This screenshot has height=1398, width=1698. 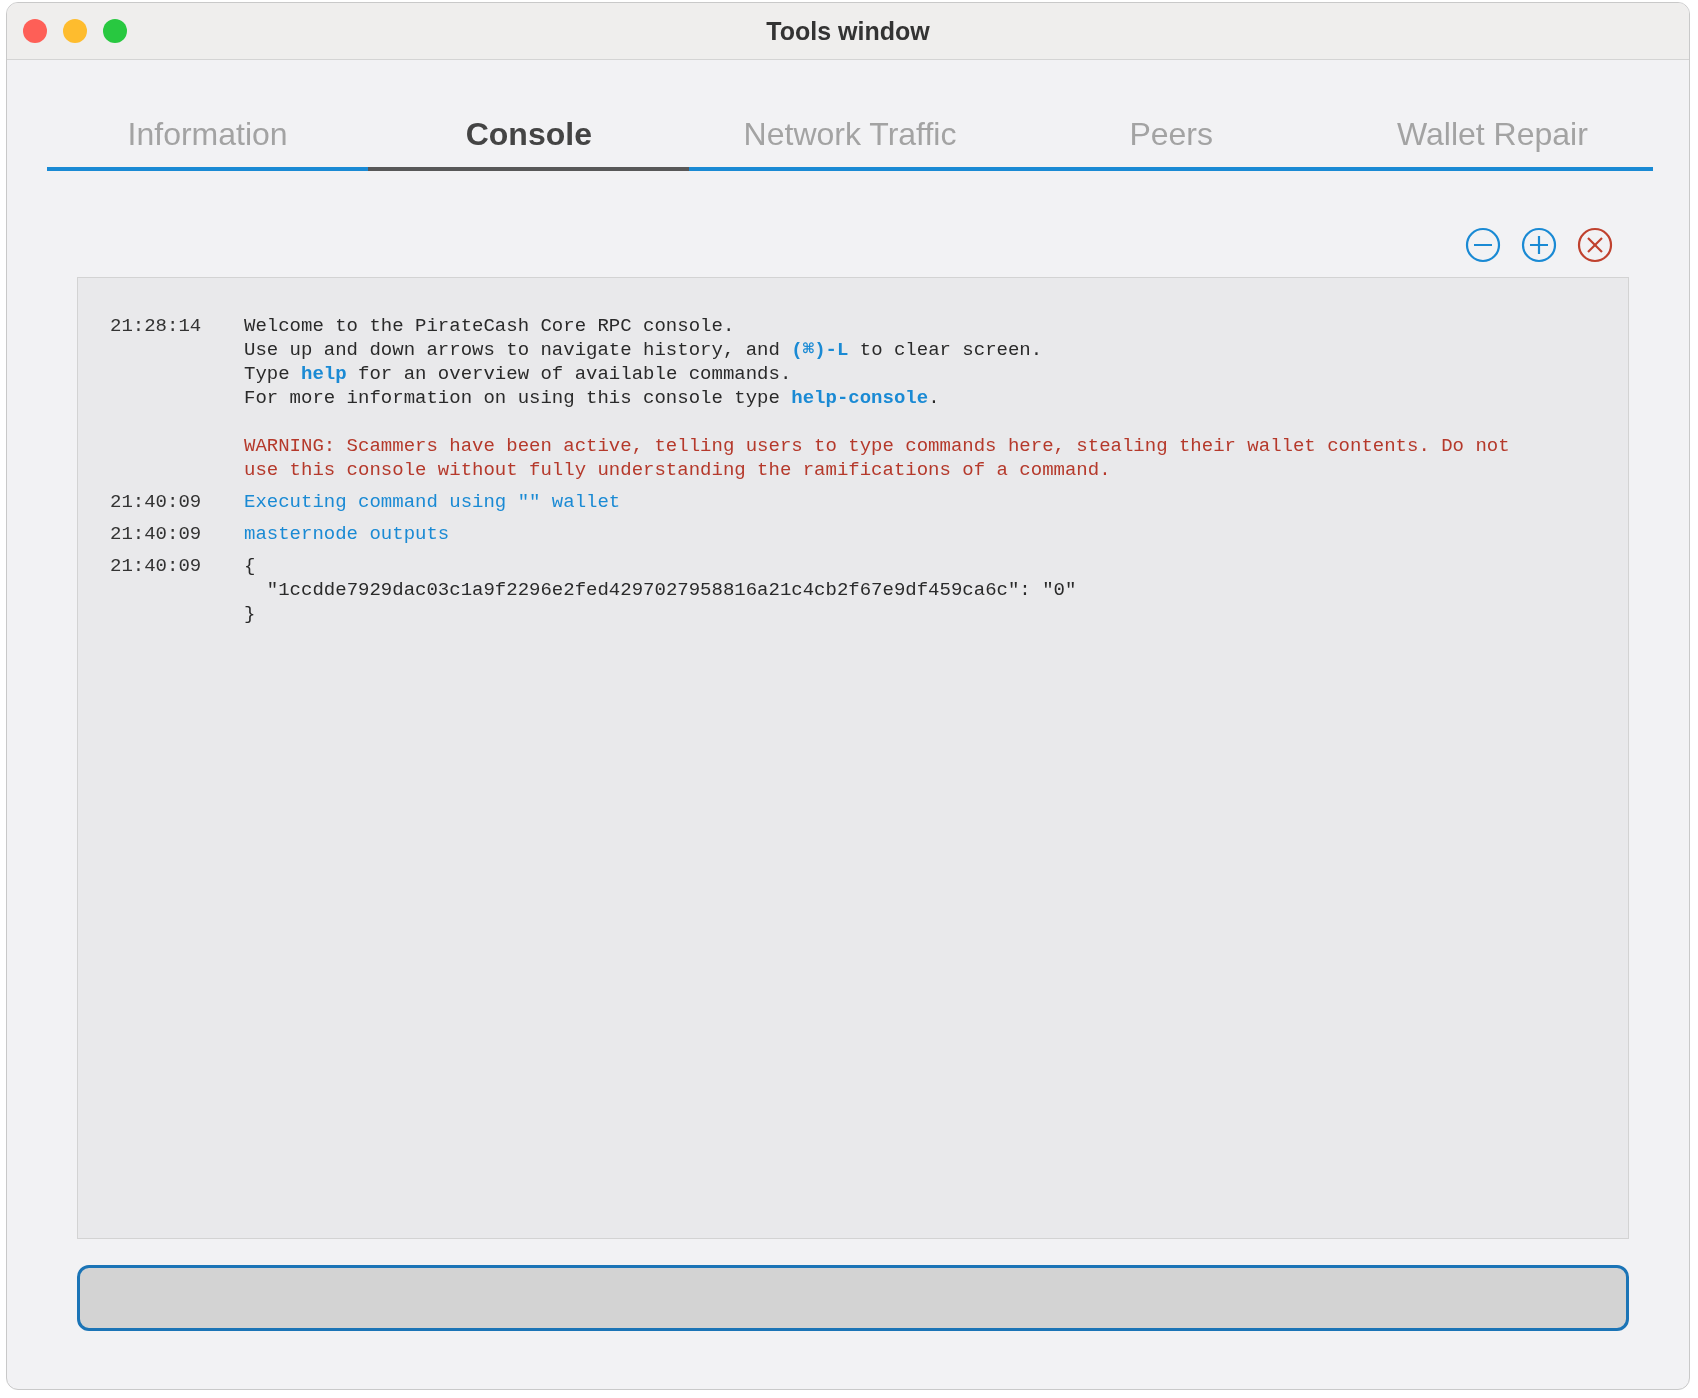 I want to click on zoom-out-icon, so click(x=1483, y=245).